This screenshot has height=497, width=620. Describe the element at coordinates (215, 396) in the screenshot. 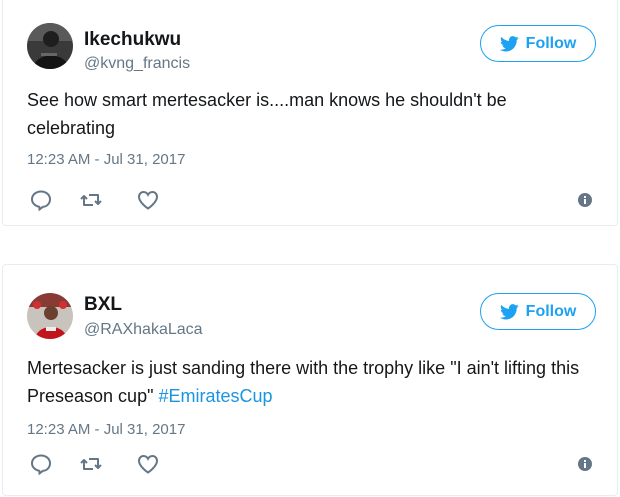

I see `hashtag-link: #EmiratesCup` at that location.